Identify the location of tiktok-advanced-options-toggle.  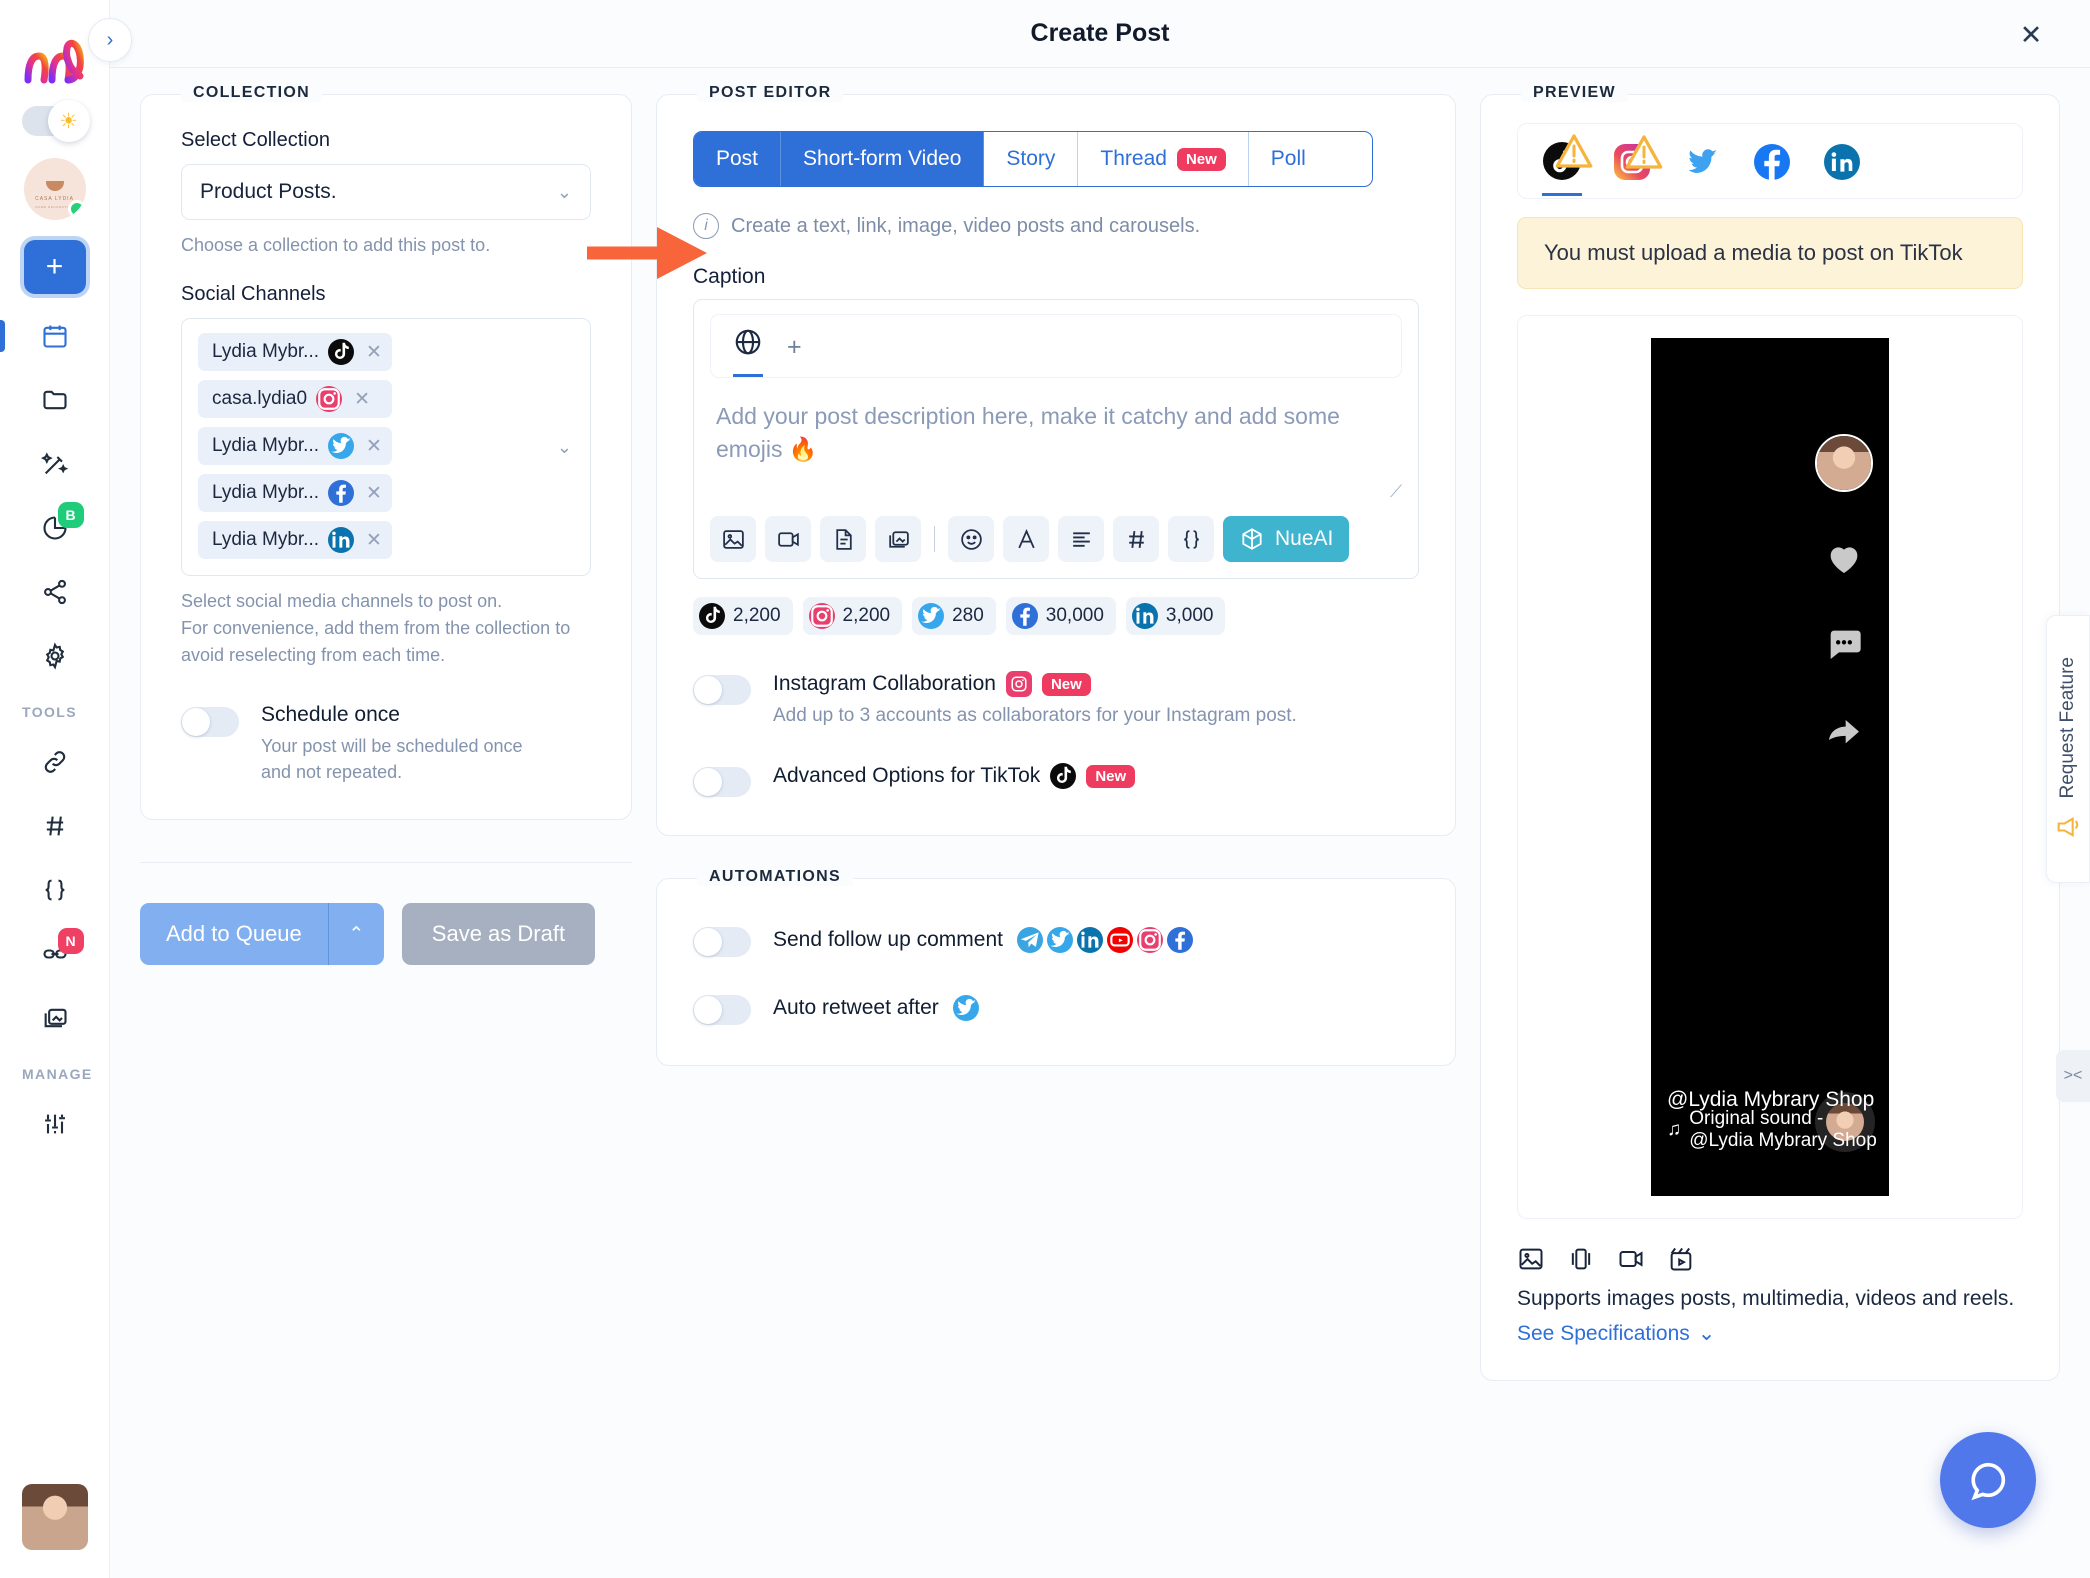
(722, 782).